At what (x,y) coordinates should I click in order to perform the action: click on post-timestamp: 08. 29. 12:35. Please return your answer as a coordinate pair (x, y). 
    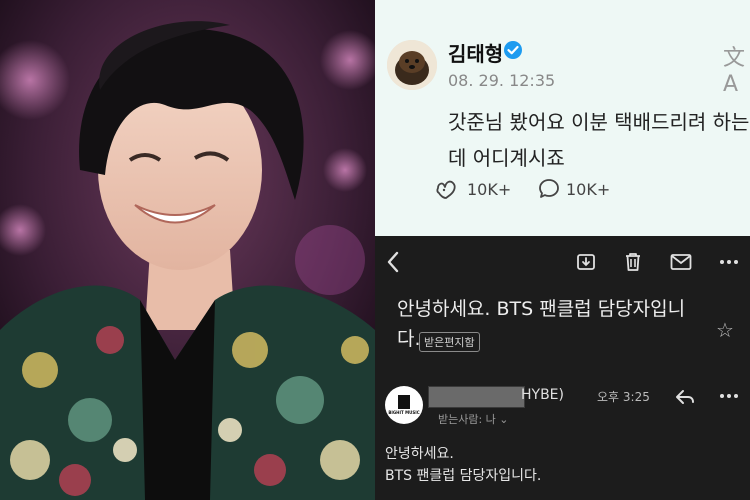
    Looking at the image, I should click on (502, 80).